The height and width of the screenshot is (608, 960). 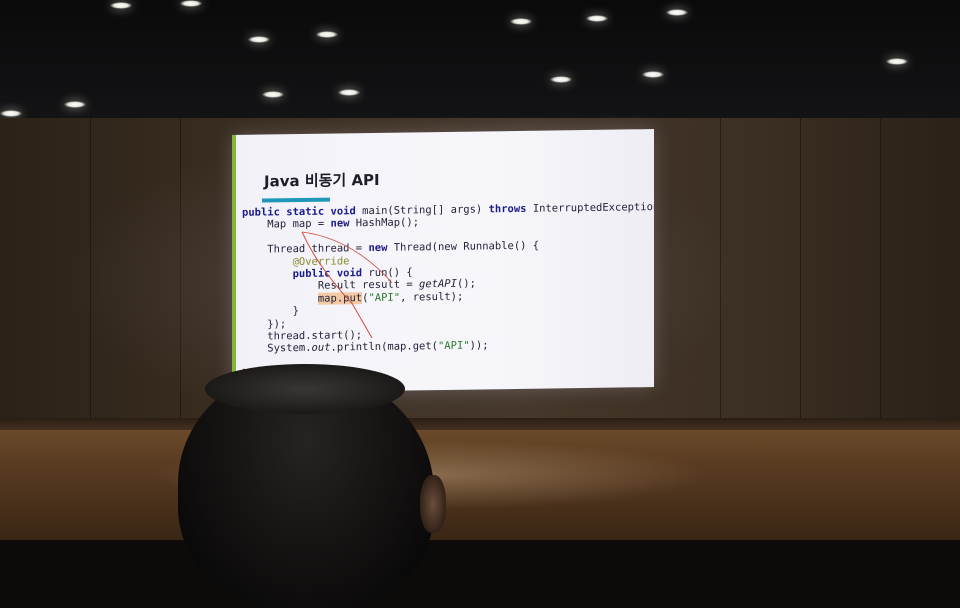 I want to click on laser-pointer-marks, so click(x=347, y=285).